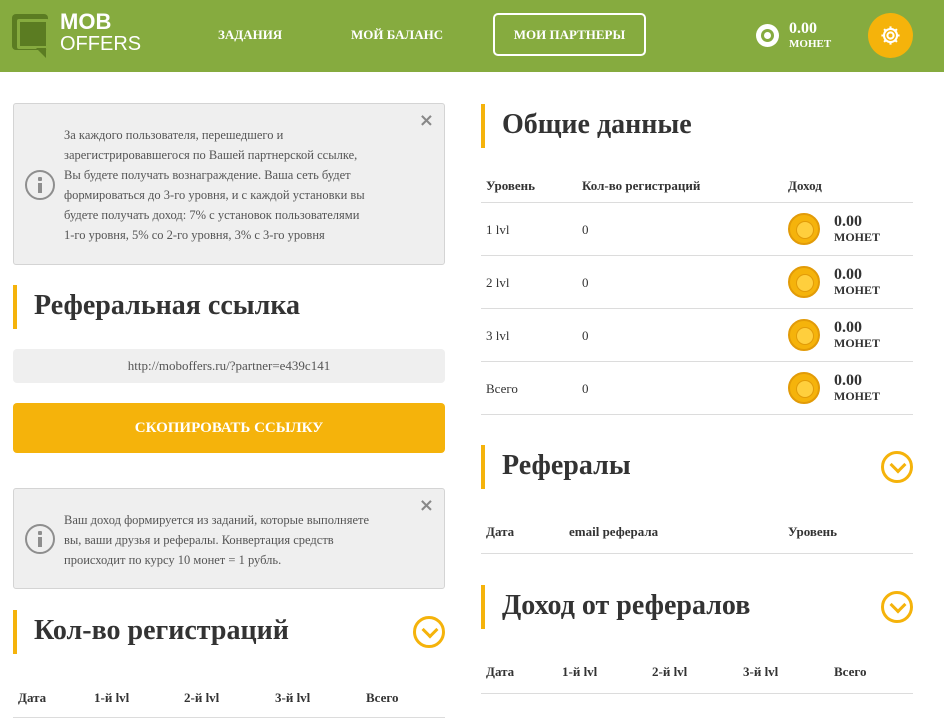 The width and height of the screenshot is (944, 720). I want to click on summary-level: Всего, so click(502, 388).